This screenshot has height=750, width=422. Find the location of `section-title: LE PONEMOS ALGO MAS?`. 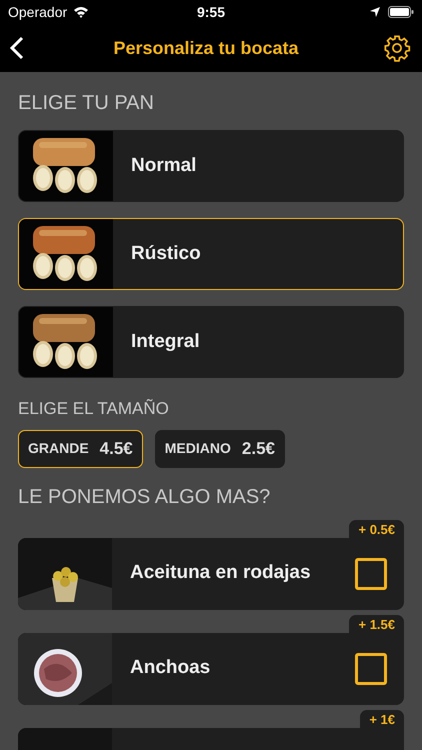

section-title: LE PONEMOS ALGO MAS? is located at coordinates (145, 497).